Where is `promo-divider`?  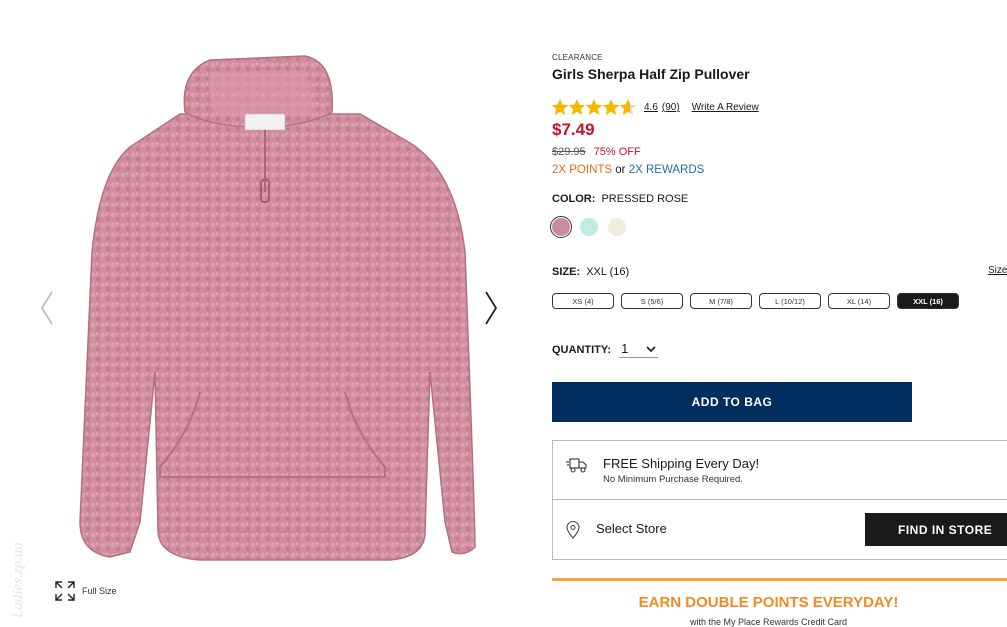 promo-divider is located at coordinates (779, 579).